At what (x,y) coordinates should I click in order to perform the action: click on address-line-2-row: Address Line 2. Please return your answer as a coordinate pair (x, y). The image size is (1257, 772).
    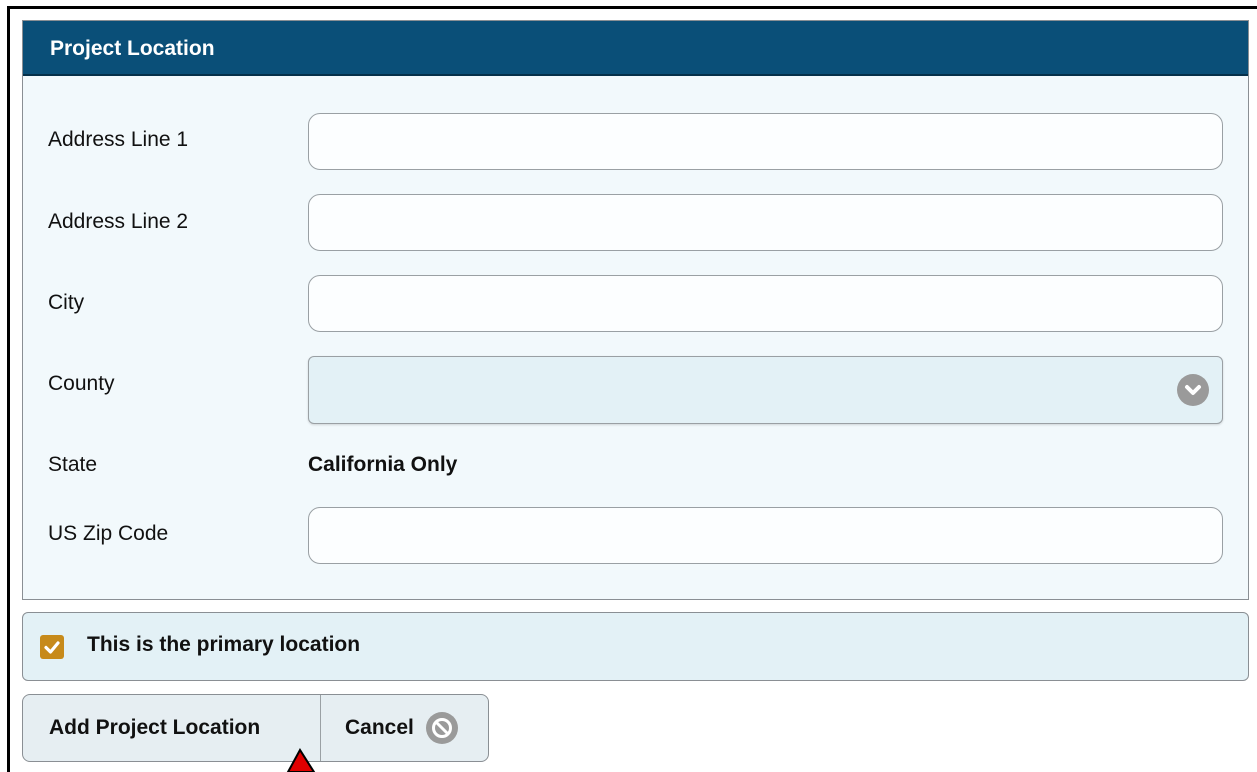
    Looking at the image, I should click on (635, 222).